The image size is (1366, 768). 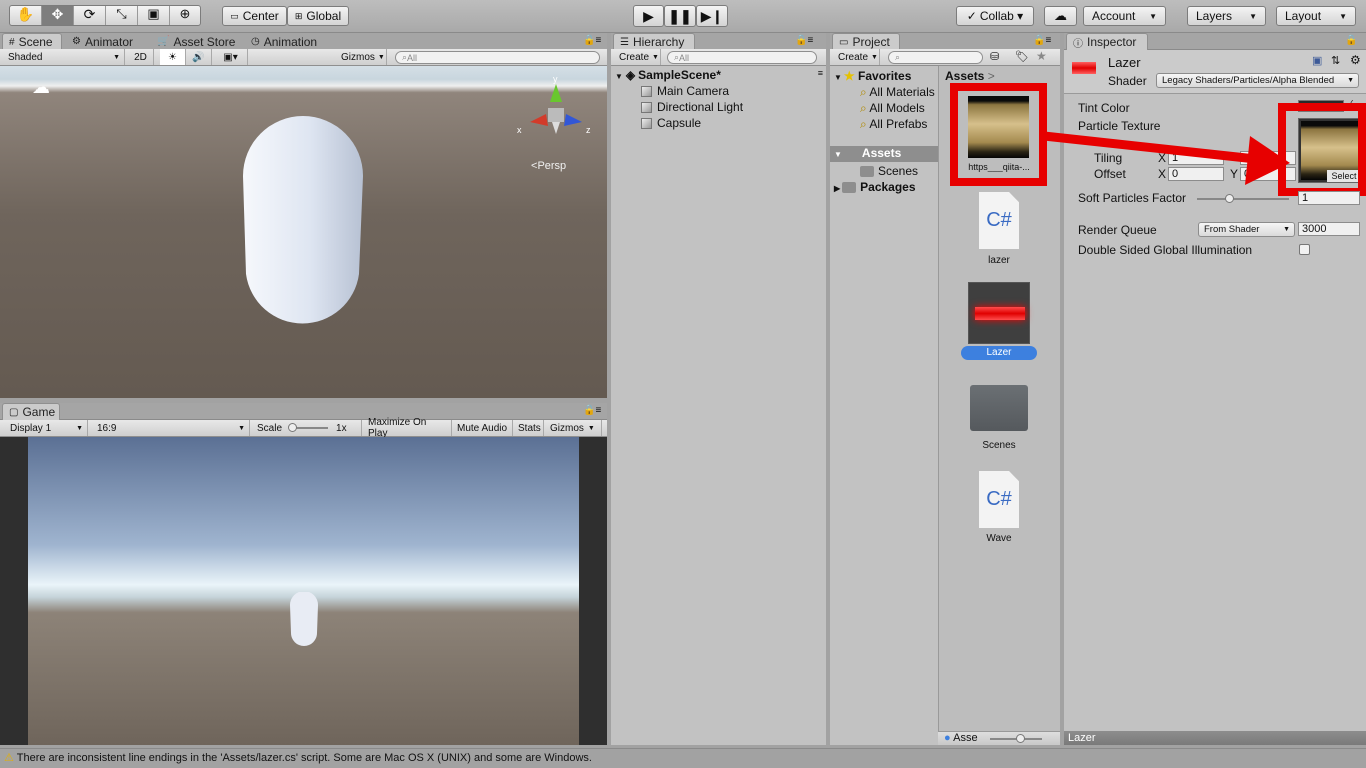 What do you see at coordinates (999, 417) in the screenshot?
I see `asset-folder-scenes: Scenes` at bounding box center [999, 417].